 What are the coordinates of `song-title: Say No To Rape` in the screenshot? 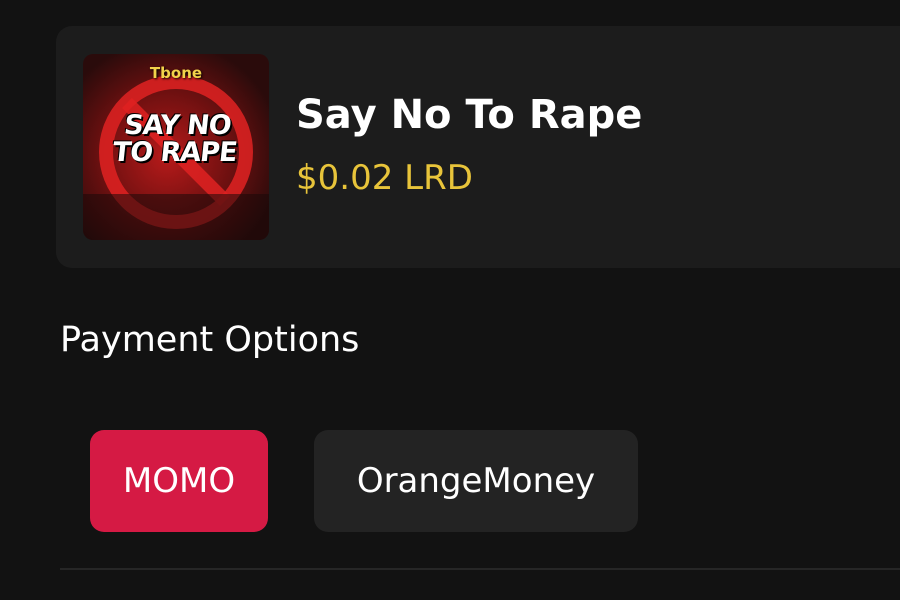 It's located at (469, 115).